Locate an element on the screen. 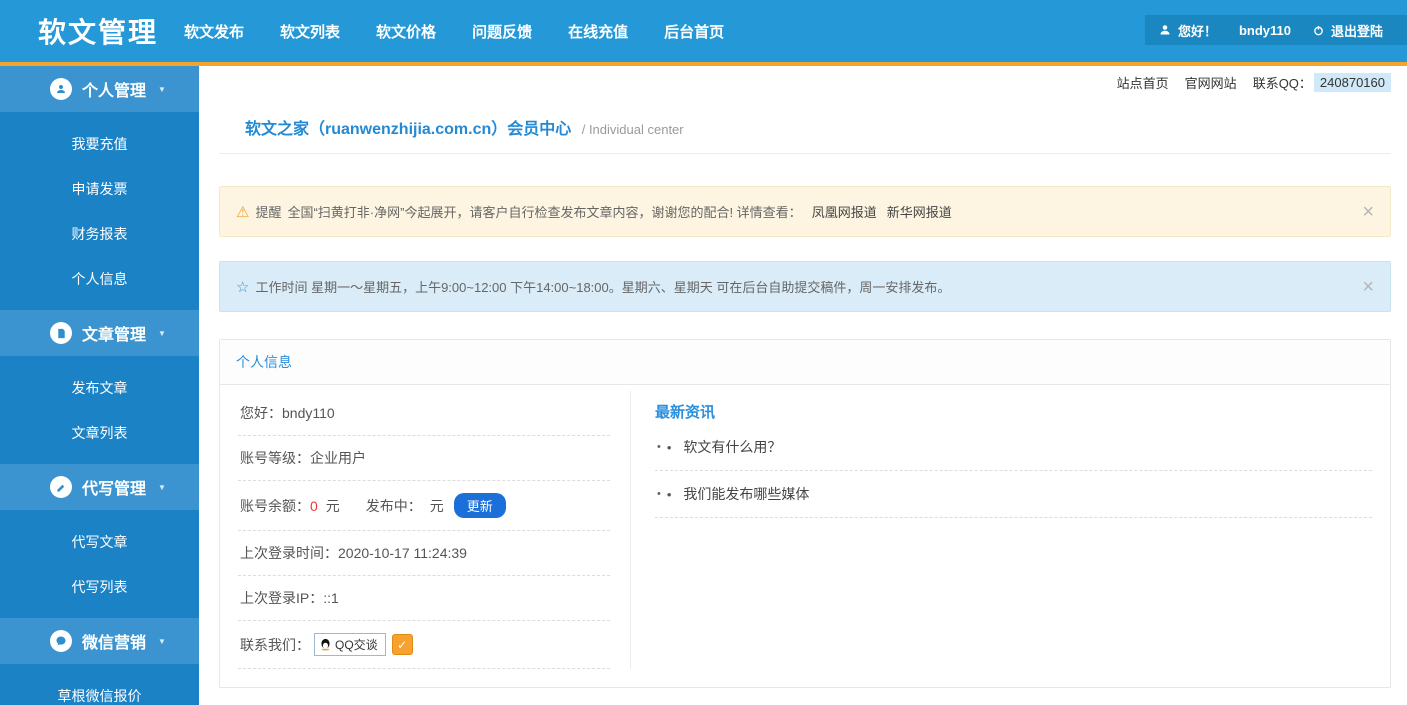 The height and width of the screenshot is (705, 1407). logout-link: 退出登陆 is located at coordinates (1357, 30).